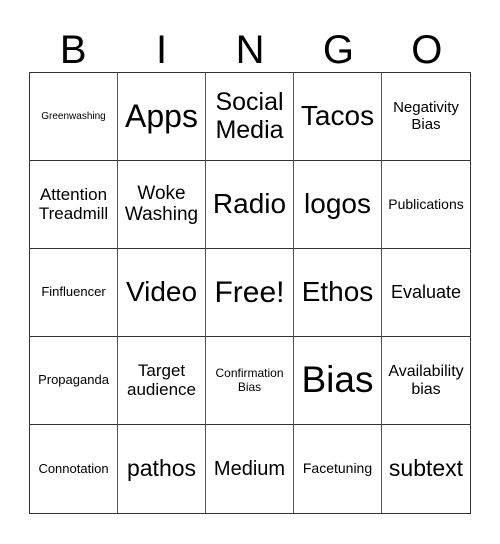 This screenshot has width=500, height=544. I want to click on bingo-cell: pathos, so click(162, 469).